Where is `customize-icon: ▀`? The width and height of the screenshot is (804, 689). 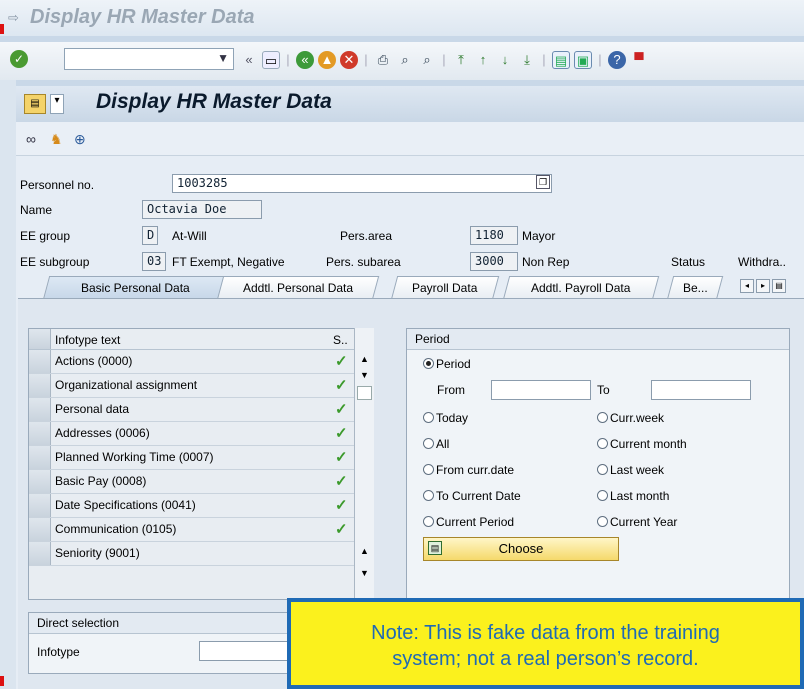
customize-icon: ▀ is located at coordinates (639, 60).